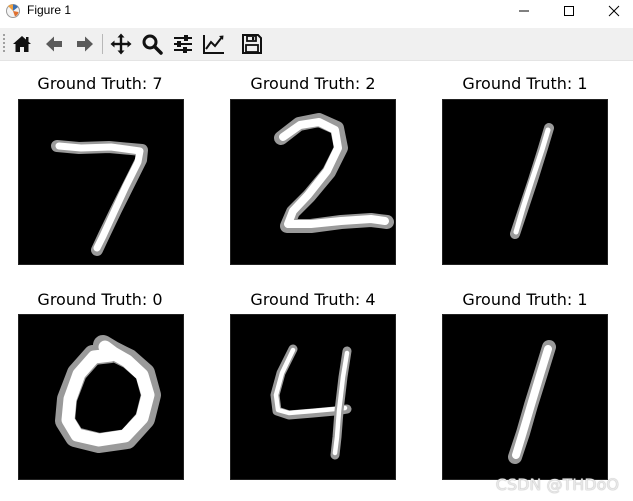  What do you see at coordinates (49, 10) in the screenshot?
I see `window-title: Figure 1` at bounding box center [49, 10].